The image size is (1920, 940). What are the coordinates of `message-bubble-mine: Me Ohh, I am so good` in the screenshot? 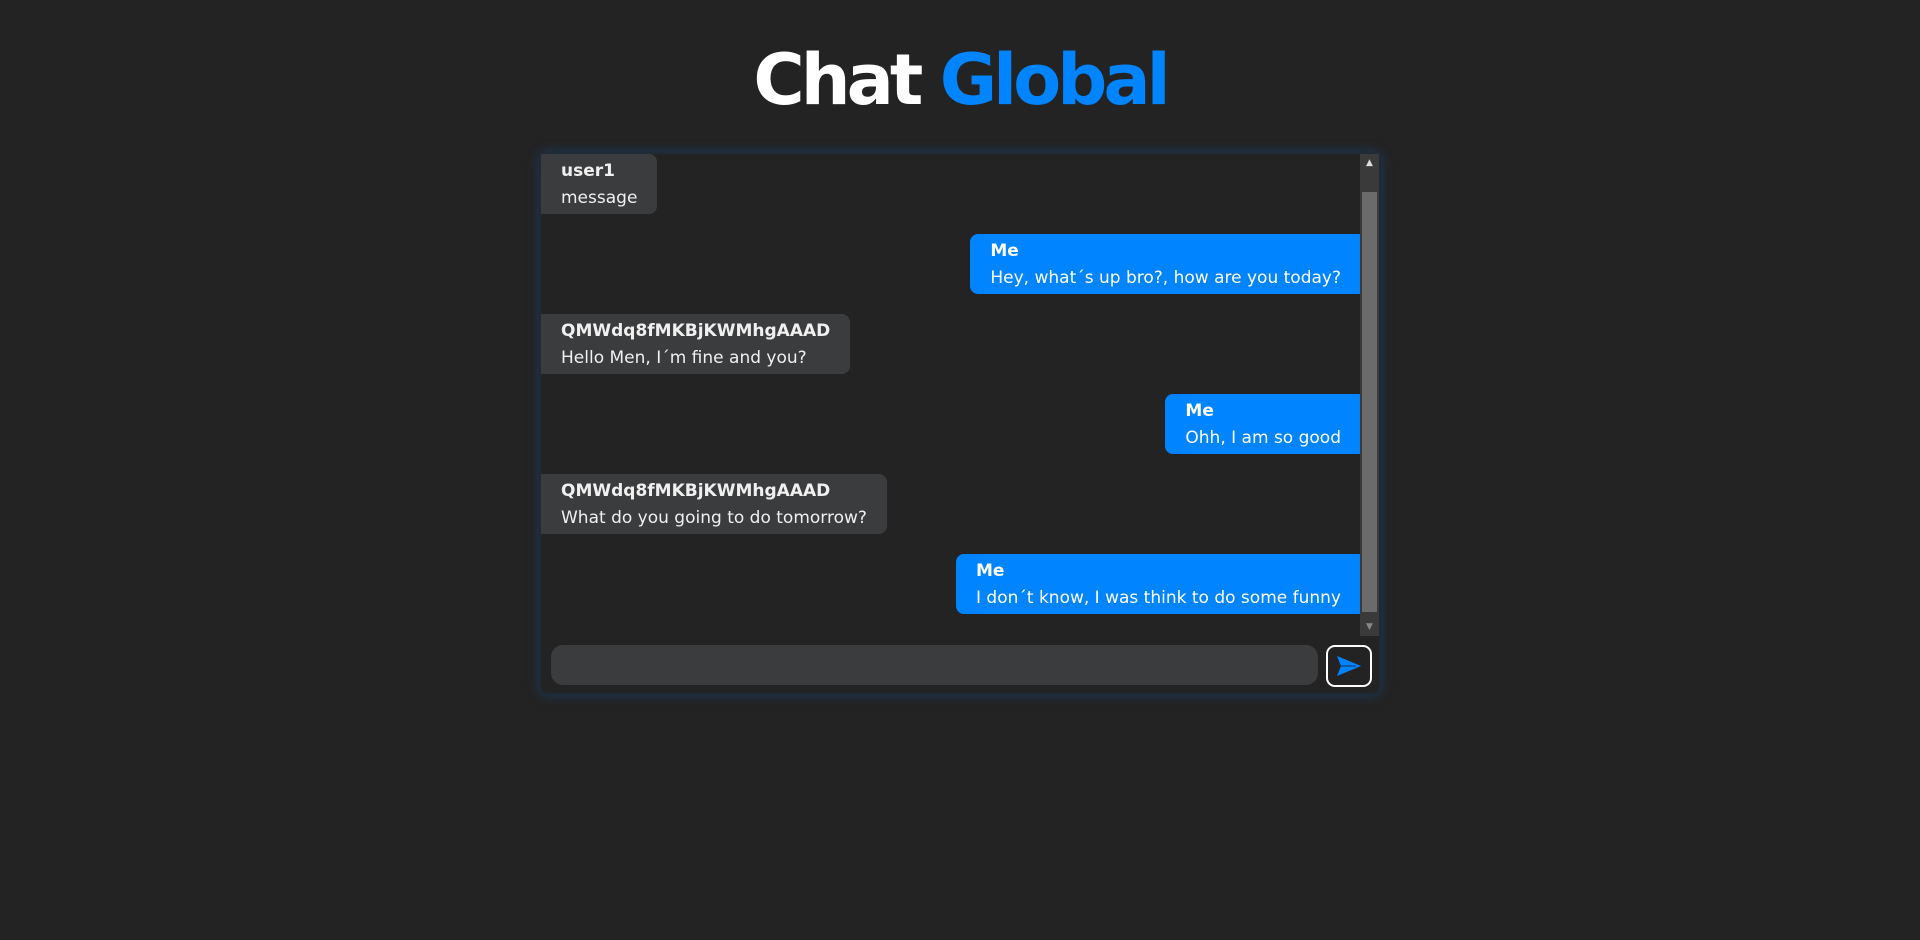 It's located at (1263, 424).